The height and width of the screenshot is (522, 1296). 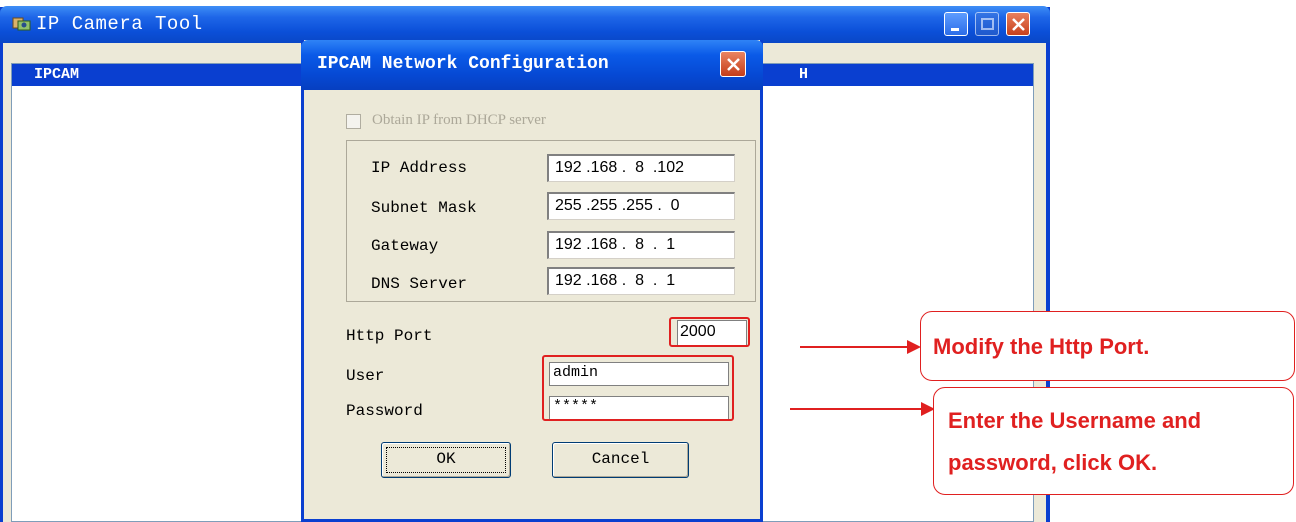 I want to click on credentials-highlight, so click(x=638, y=388).